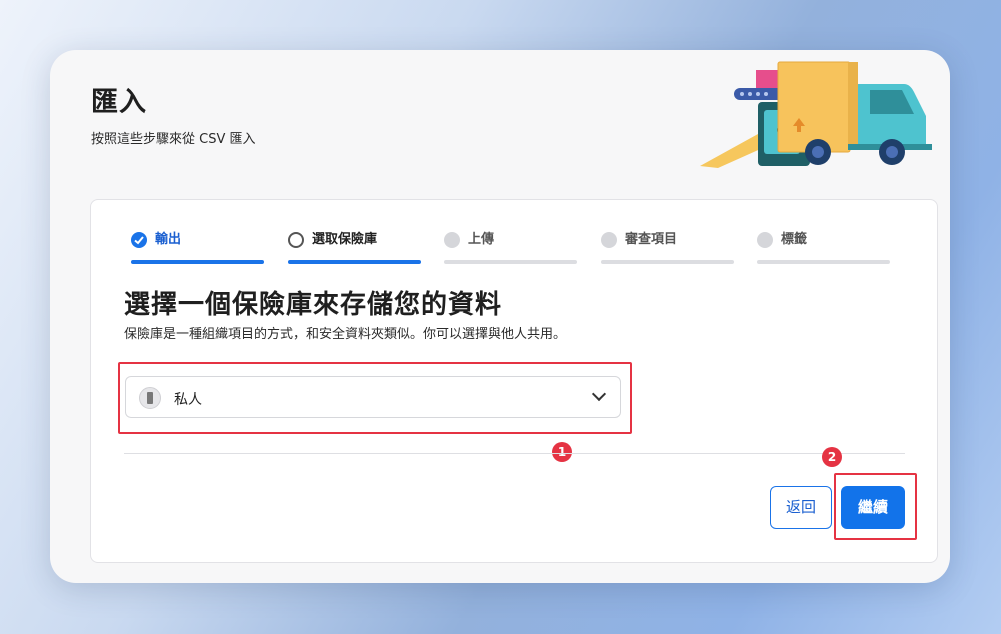  Describe the element at coordinates (823, 249) in the screenshot. I see `step-tags: 標籤` at that location.